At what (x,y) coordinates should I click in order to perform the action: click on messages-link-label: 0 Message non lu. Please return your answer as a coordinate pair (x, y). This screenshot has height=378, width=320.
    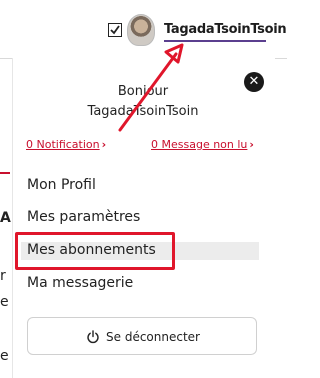
    Looking at the image, I should click on (199, 144).